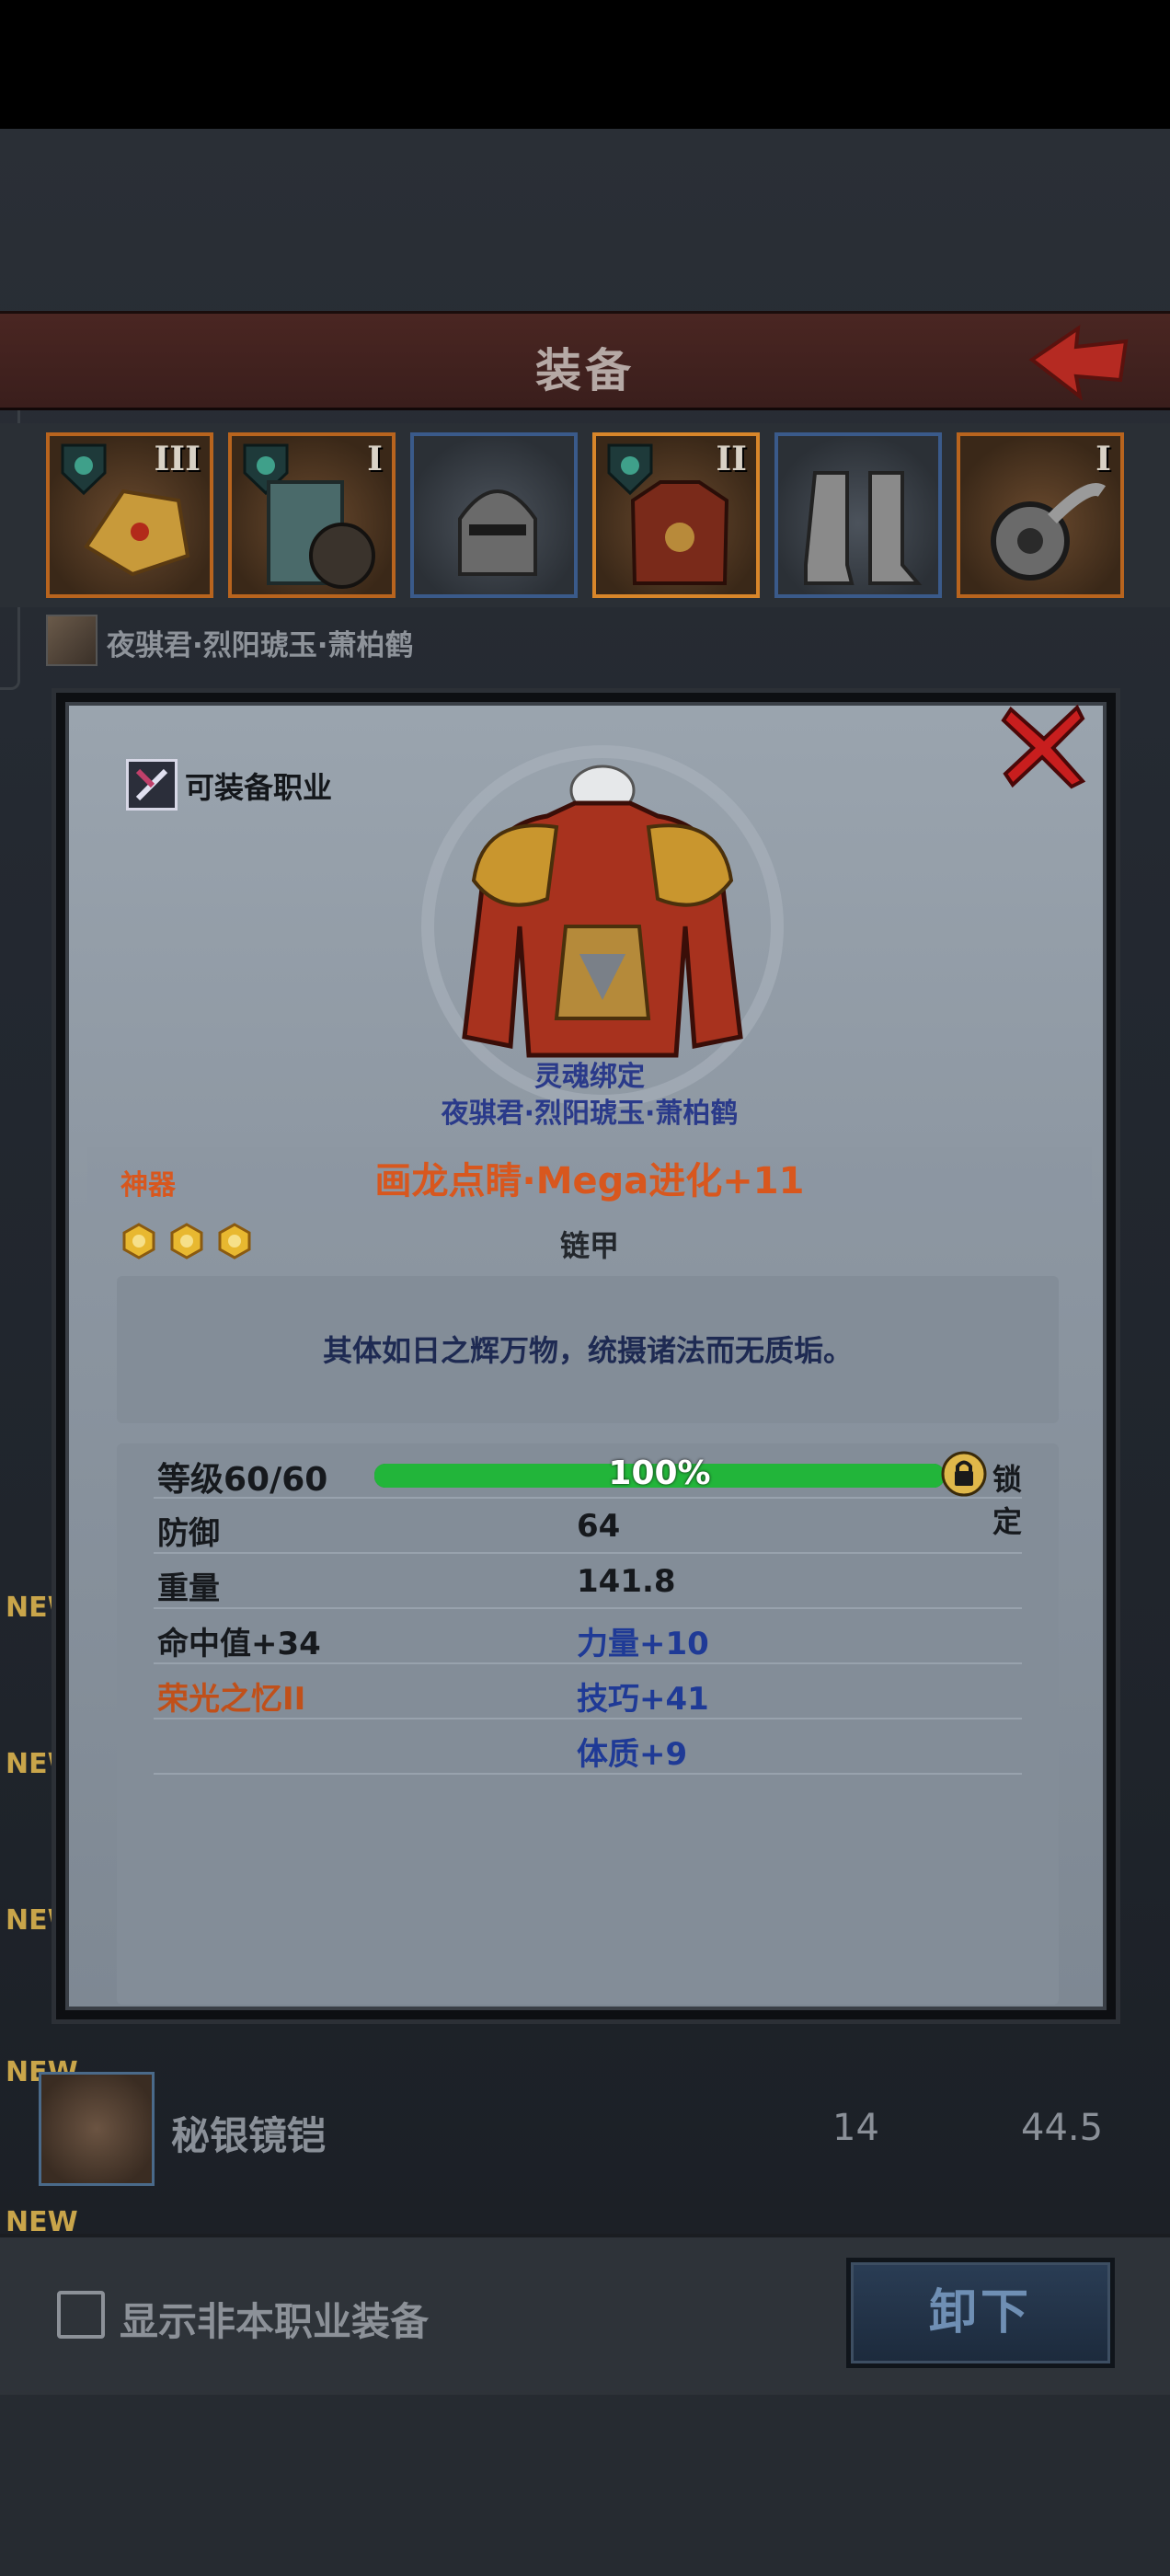 This screenshot has height=2576, width=1170. I want to click on shield-icon, so click(321, 534).